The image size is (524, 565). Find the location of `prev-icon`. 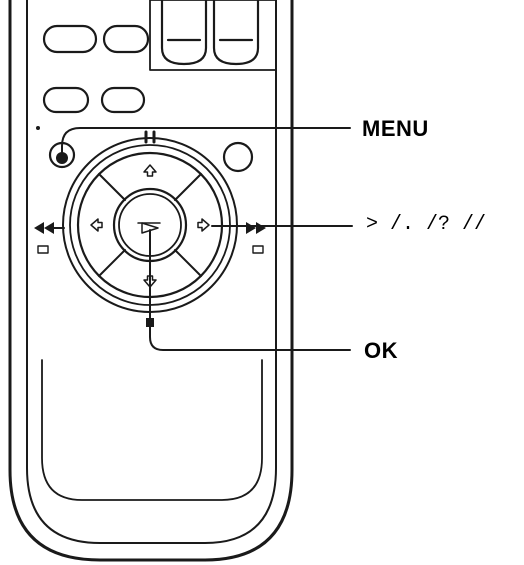

prev-icon is located at coordinates (43, 249).